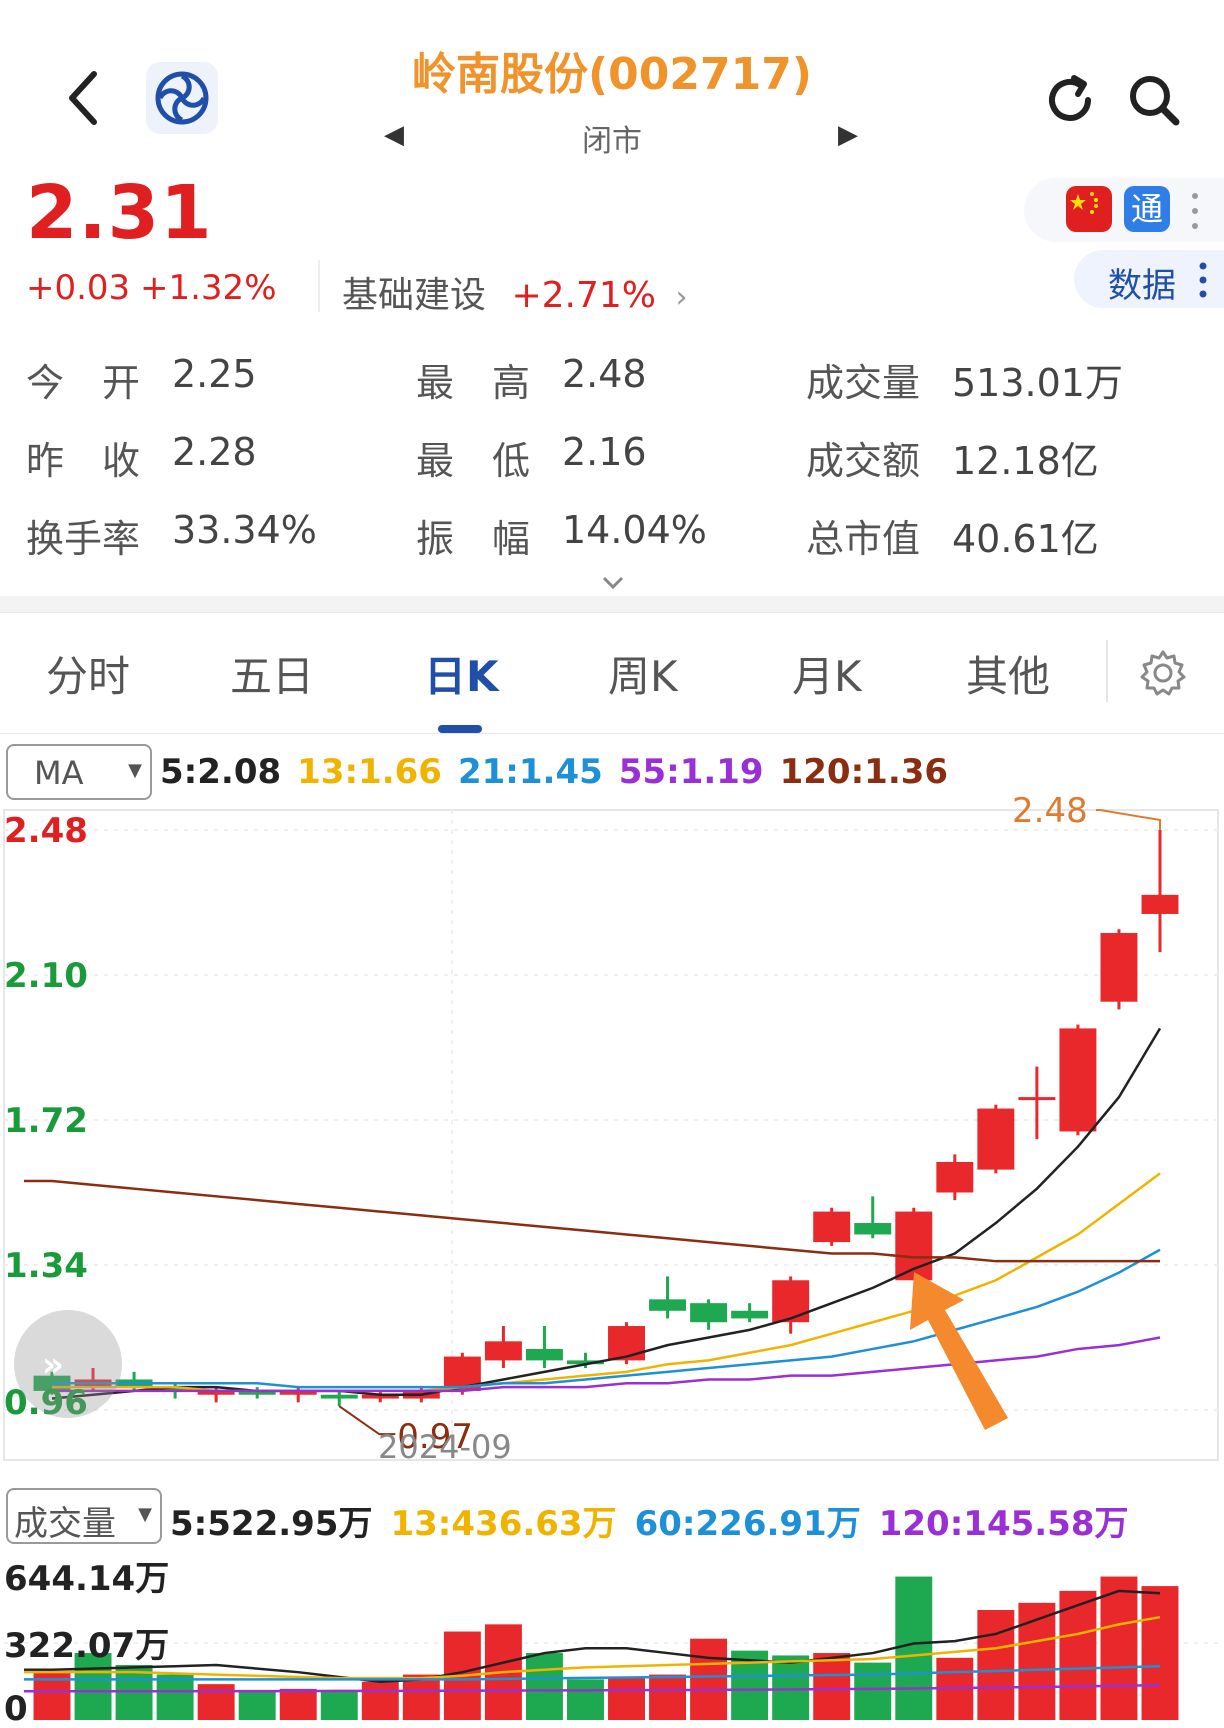  Describe the element at coordinates (1142, 286) in the screenshot. I see `data-button-label: 数据` at that location.